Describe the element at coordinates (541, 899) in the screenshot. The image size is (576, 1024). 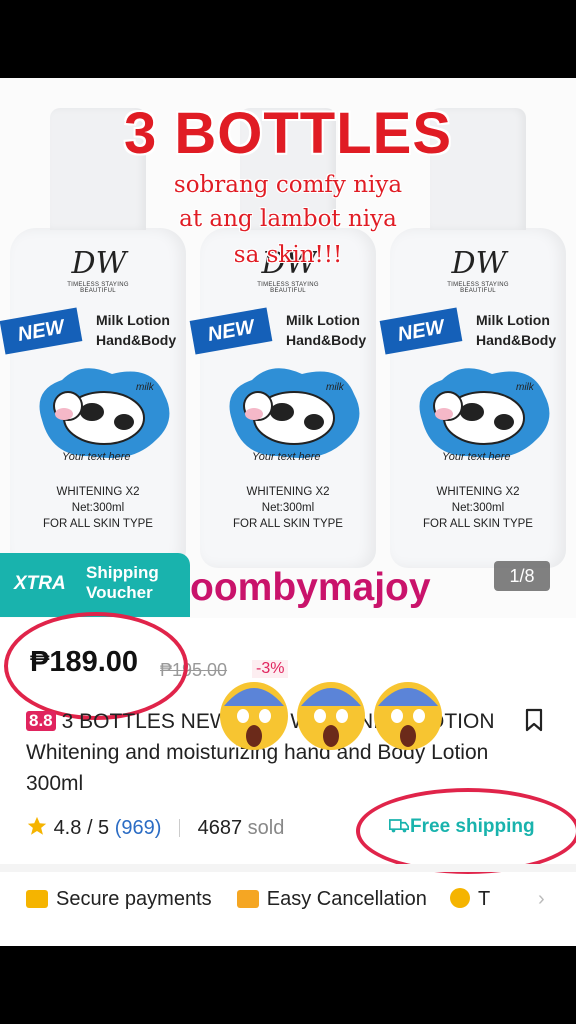
I see `chevron-right-icon: ›` at that location.